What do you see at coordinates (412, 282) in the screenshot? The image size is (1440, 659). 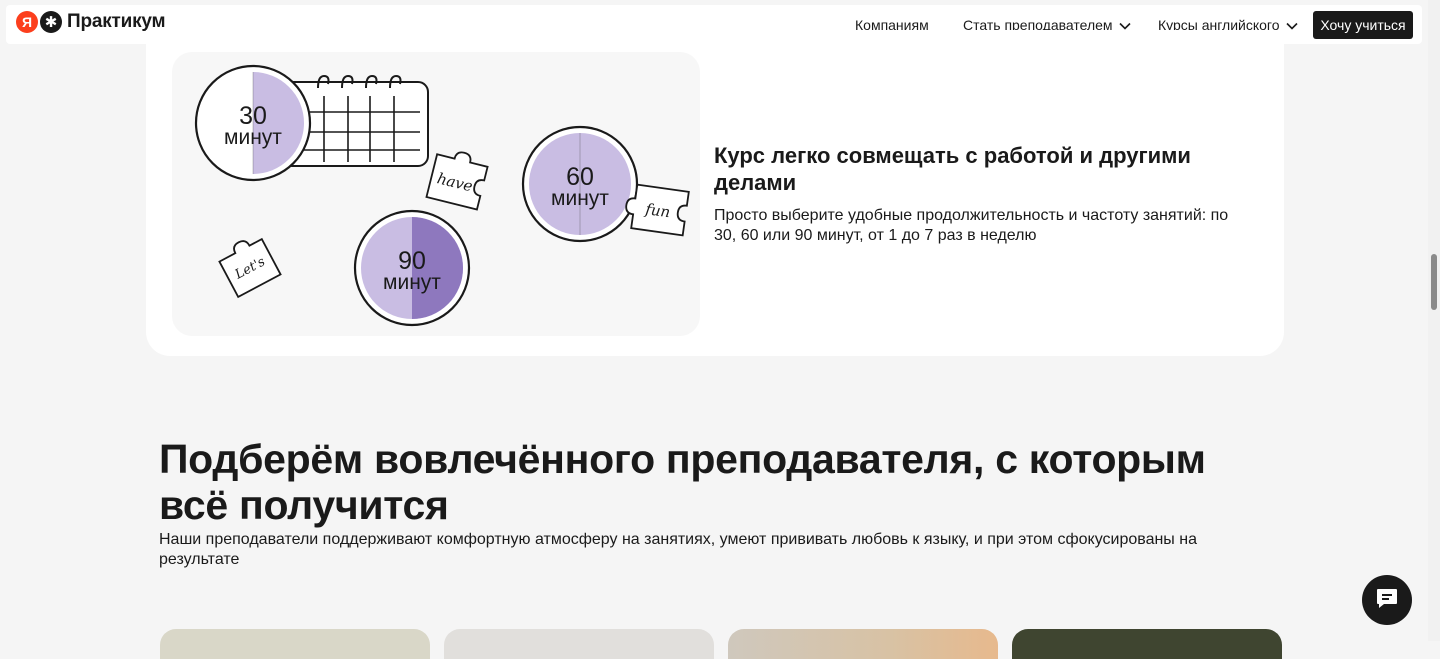 I see `dial-90-unit: минут` at bounding box center [412, 282].